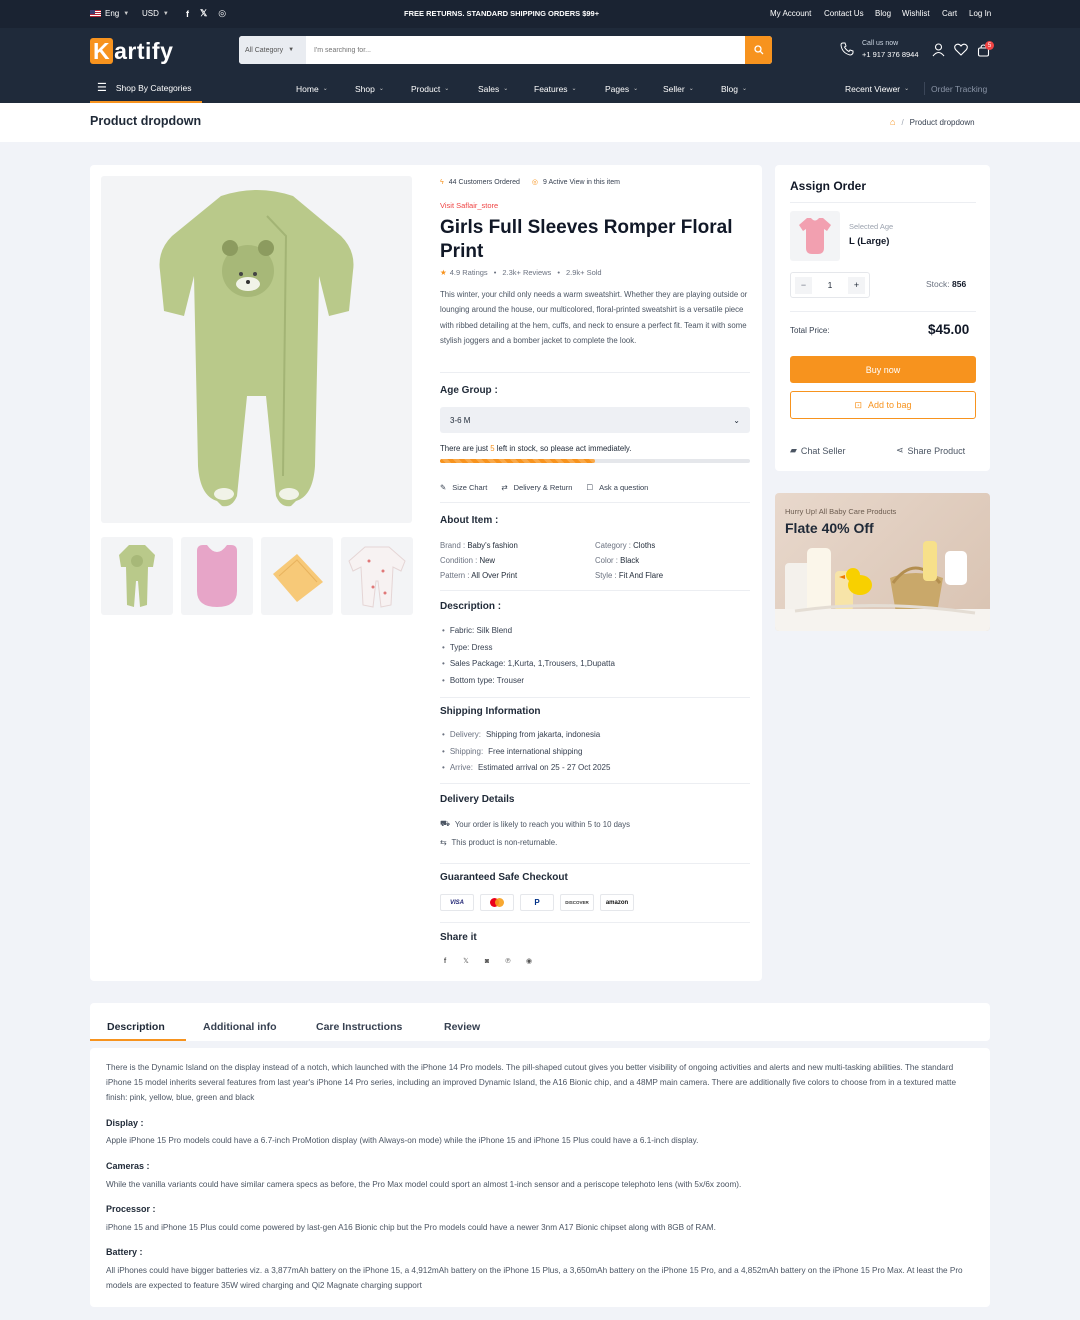 The height and width of the screenshot is (1320, 1080). What do you see at coordinates (462, 1027) in the screenshot?
I see `tab-review: Review` at bounding box center [462, 1027].